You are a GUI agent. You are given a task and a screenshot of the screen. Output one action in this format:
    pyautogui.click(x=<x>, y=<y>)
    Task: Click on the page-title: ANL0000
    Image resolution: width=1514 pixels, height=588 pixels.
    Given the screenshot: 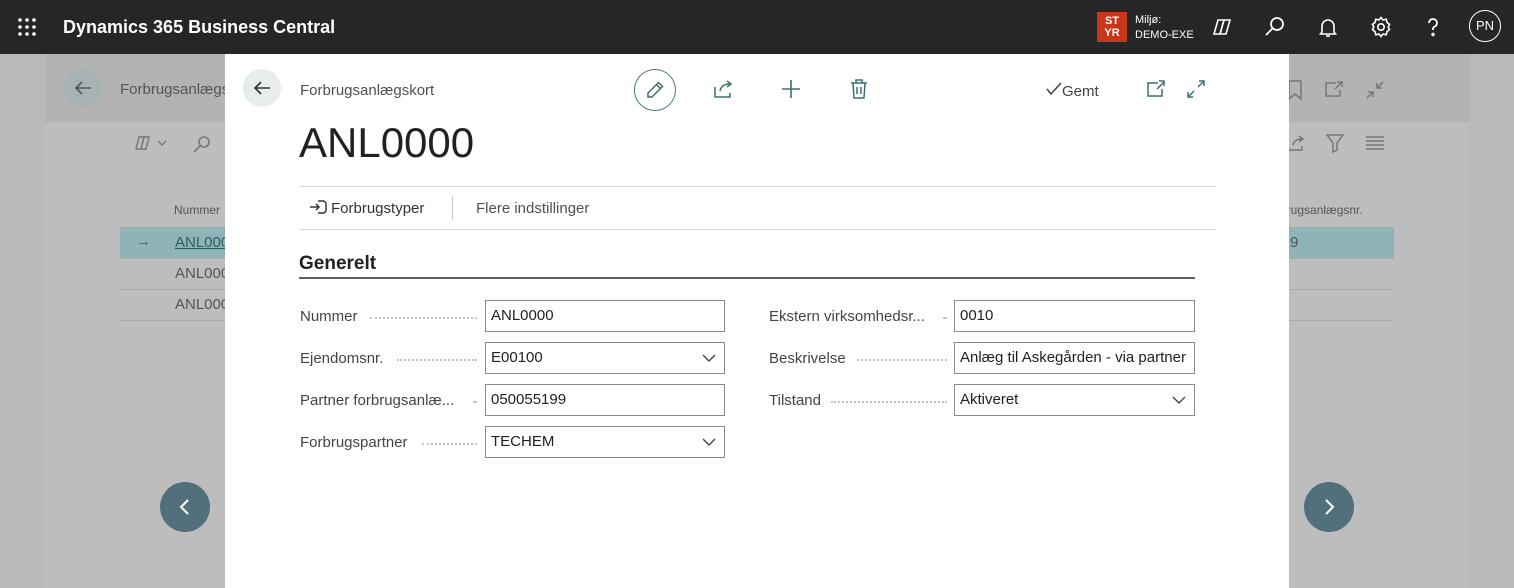 What is the action you would take?
    pyautogui.click(x=387, y=142)
    